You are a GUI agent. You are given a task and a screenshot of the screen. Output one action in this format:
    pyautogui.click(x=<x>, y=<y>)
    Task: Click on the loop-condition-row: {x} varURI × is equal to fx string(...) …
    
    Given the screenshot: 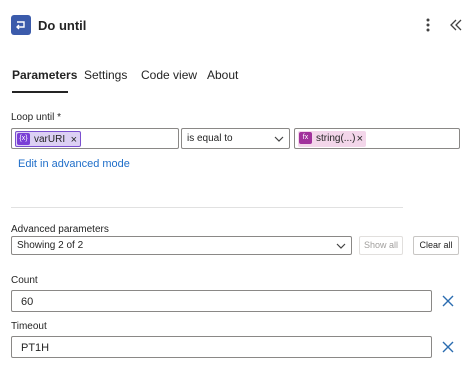 What is the action you would take?
    pyautogui.click(x=235, y=138)
    